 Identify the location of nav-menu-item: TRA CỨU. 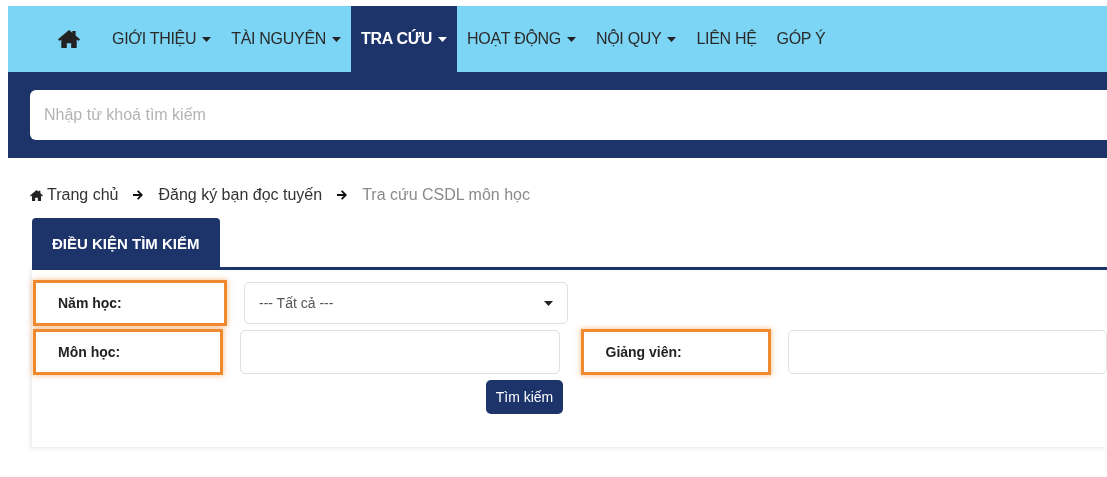
(404, 39).